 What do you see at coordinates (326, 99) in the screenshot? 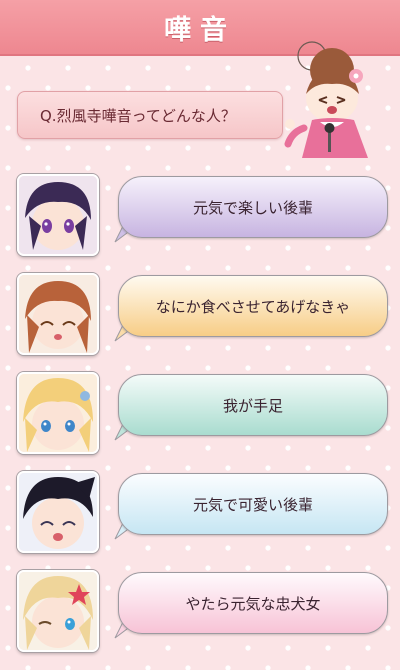
I see `mascot-illustration` at bounding box center [326, 99].